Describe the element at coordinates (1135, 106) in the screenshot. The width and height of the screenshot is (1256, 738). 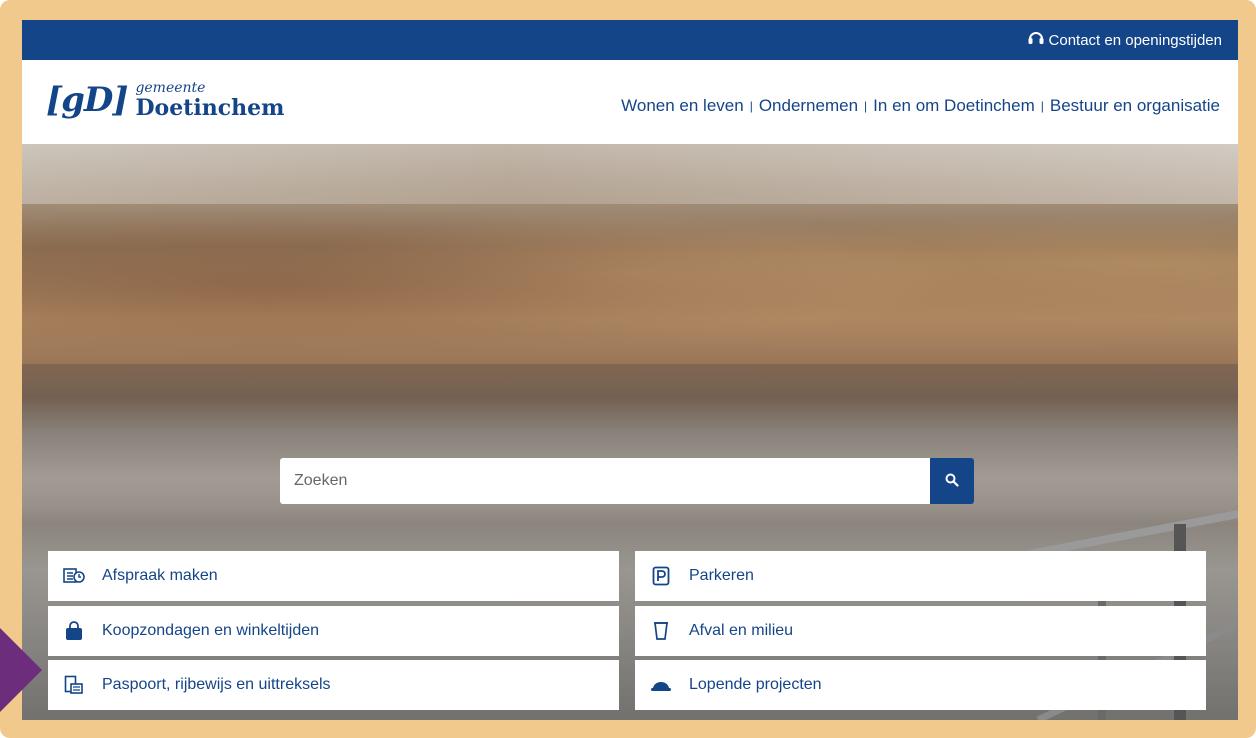
I see `nav-item-bestuur: Bestuur en organisatie` at that location.